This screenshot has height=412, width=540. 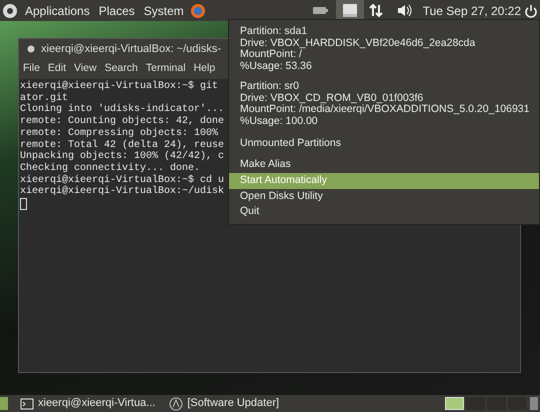 What do you see at coordinates (164, 11) in the screenshot?
I see `panel-menu: System` at bounding box center [164, 11].